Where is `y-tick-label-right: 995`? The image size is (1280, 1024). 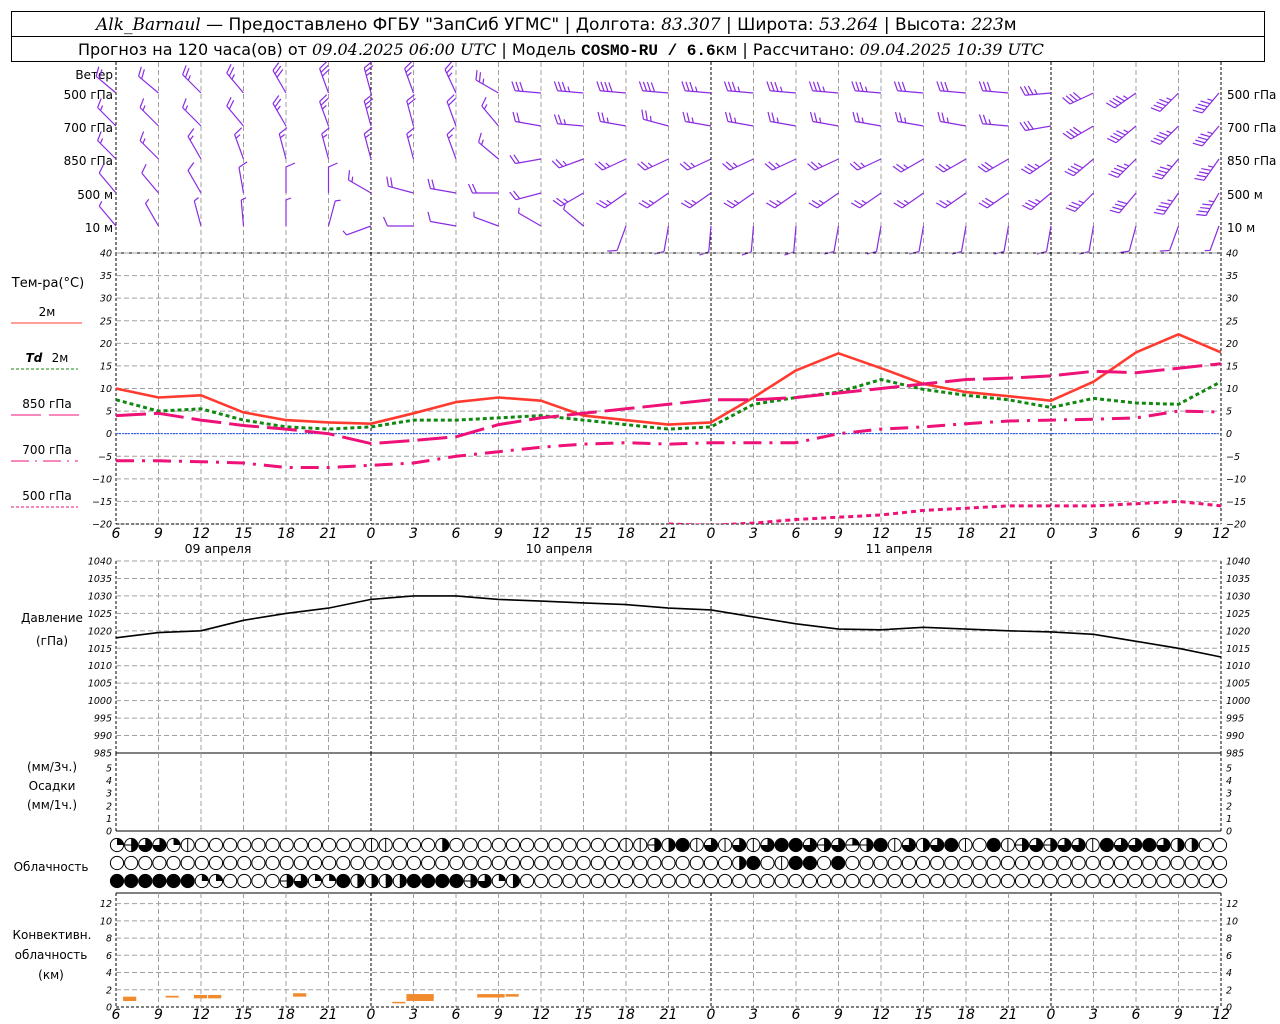 y-tick-label-right: 995 is located at coordinates (1235, 719).